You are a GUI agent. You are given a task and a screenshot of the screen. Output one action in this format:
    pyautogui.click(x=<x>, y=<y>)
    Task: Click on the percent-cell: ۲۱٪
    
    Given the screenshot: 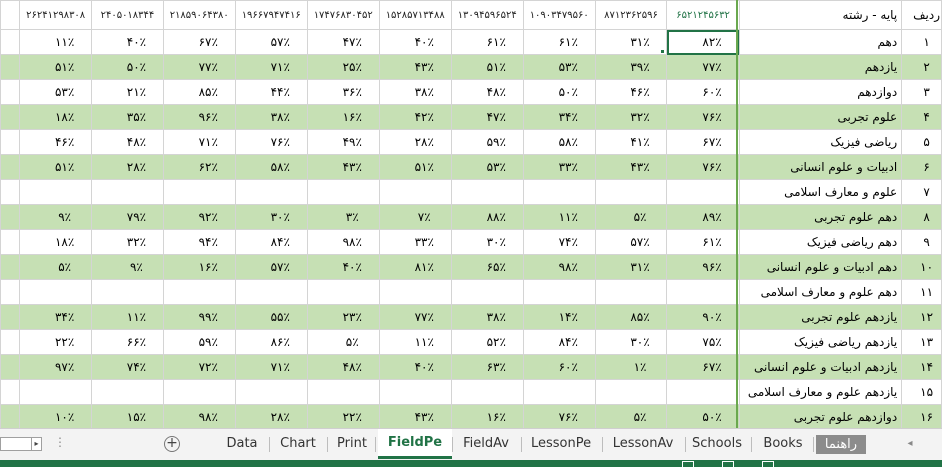 What is the action you would take?
    pyautogui.click(x=127, y=92)
    